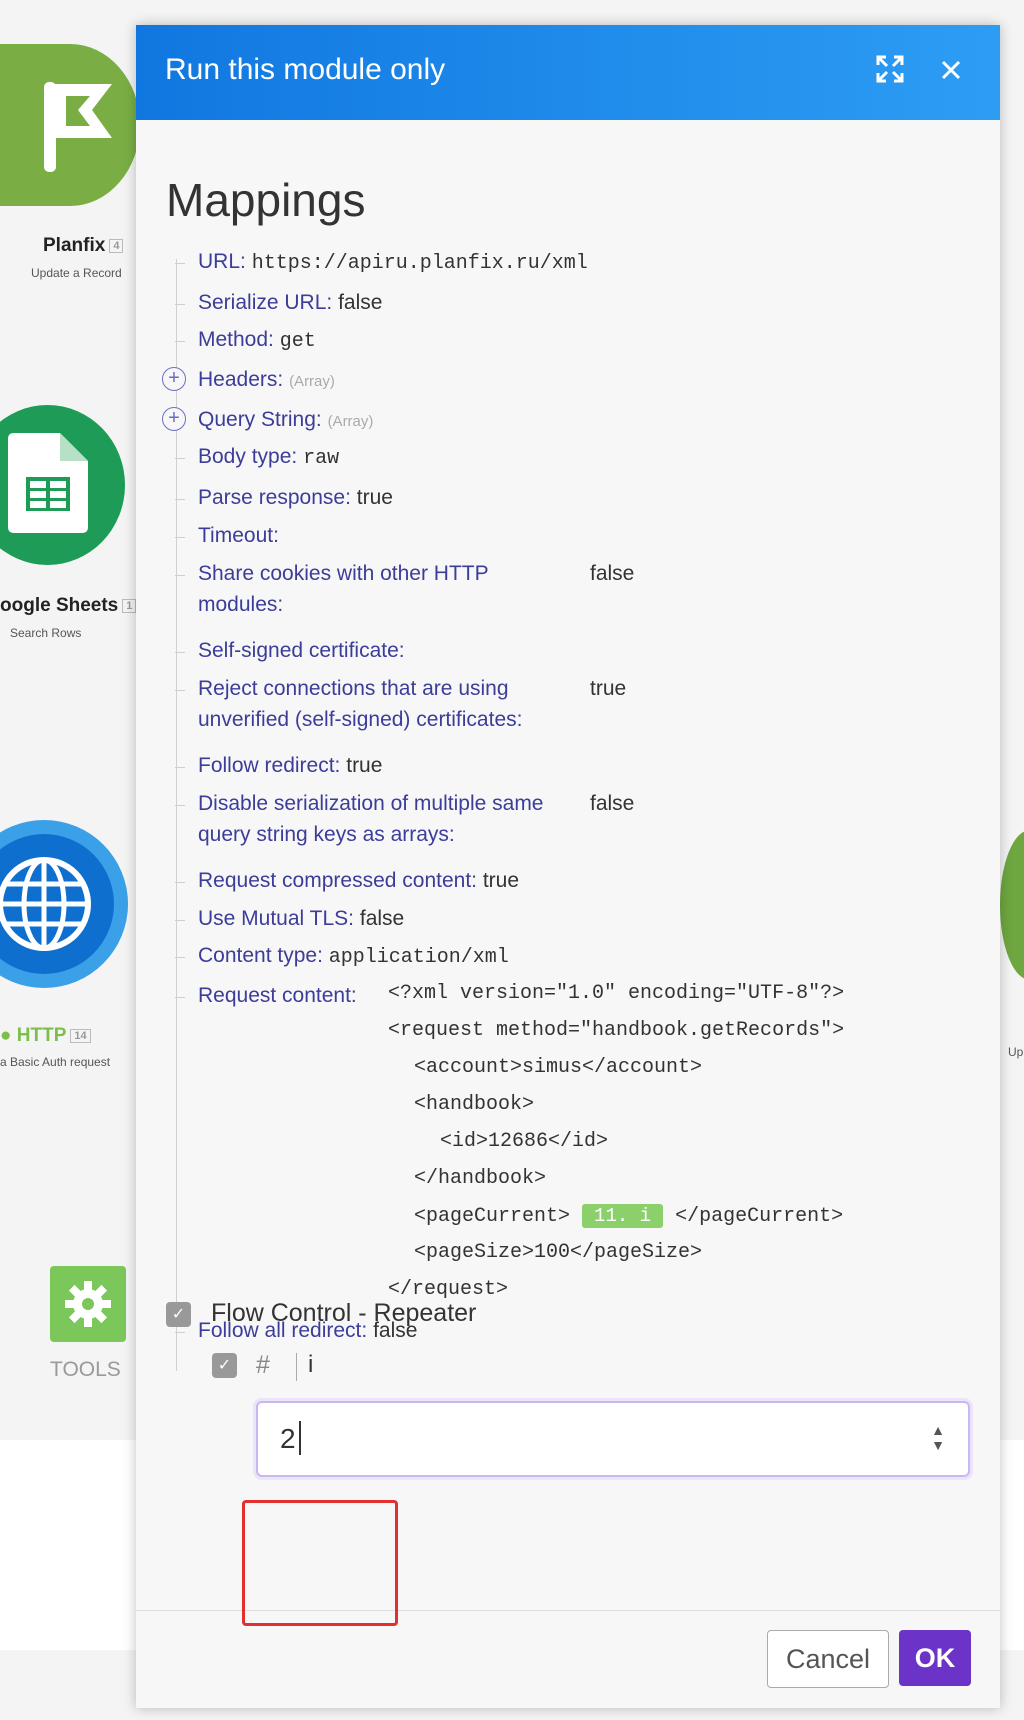 The image size is (1024, 1720). Describe the element at coordinates (828, 1659) in the screenshot. I see `cancel-button: Cancel` at that location.